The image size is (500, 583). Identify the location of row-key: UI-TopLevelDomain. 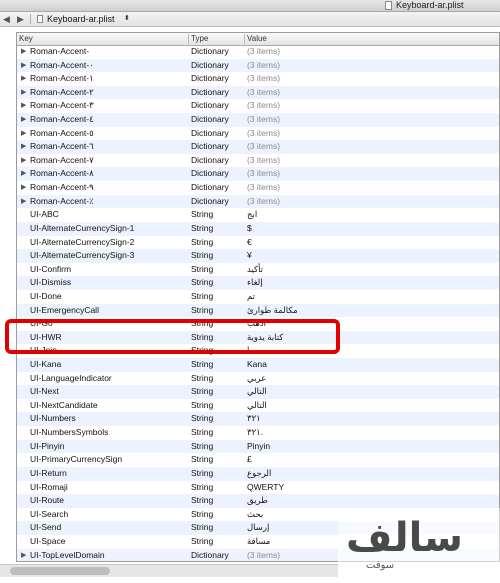
(109, 555).